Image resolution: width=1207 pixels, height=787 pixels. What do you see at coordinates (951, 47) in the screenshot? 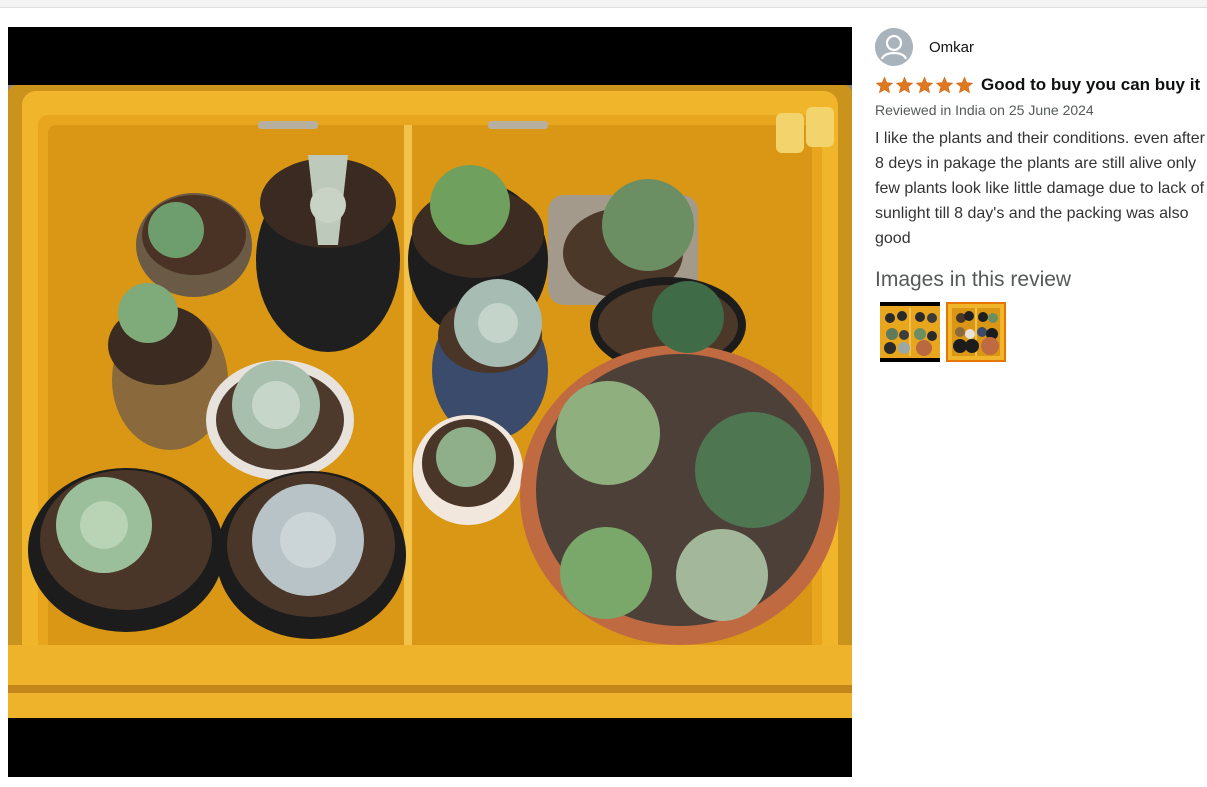
I see `reviewer-name: Omkar` at bounding box center [951, 47].